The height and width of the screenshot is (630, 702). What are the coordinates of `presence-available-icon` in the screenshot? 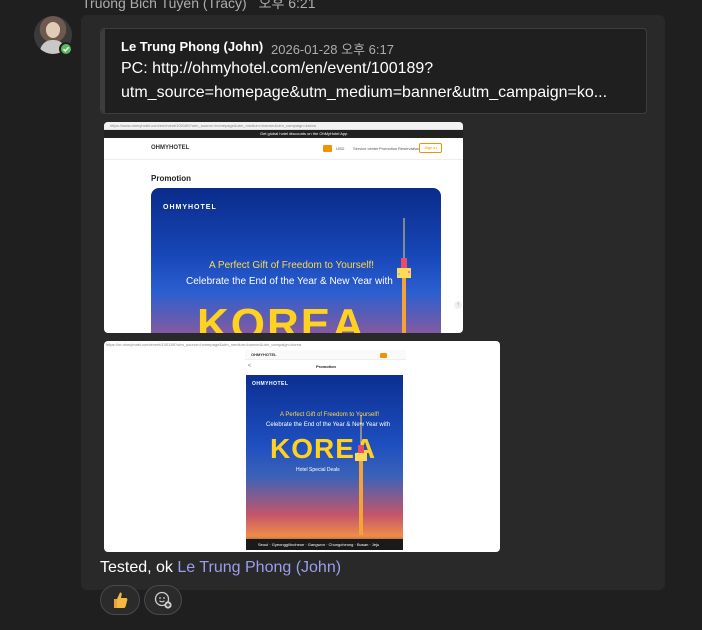 It's located at (66, 49).